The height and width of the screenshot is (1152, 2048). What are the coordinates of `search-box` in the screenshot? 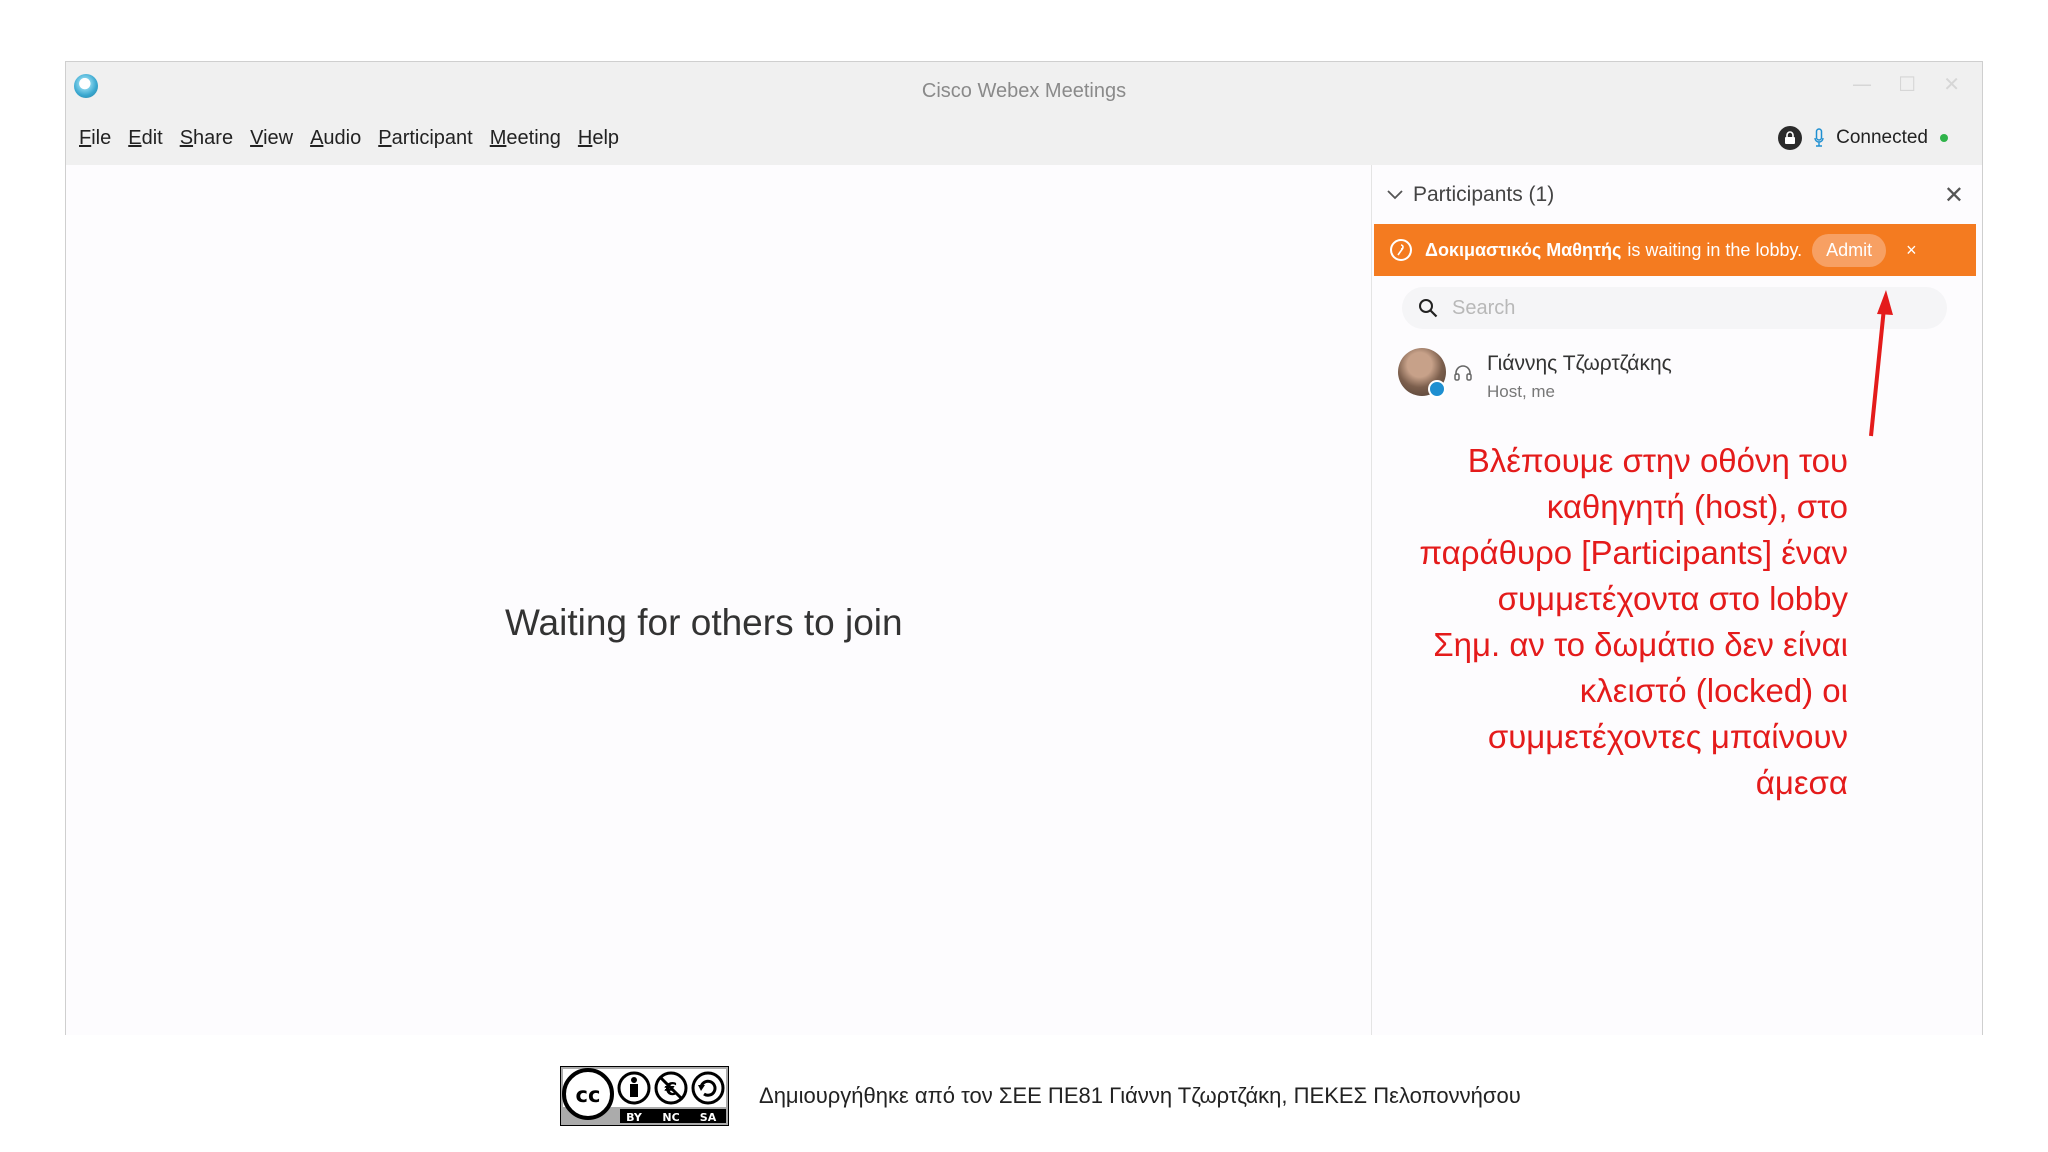 It's located at (1674, 308).